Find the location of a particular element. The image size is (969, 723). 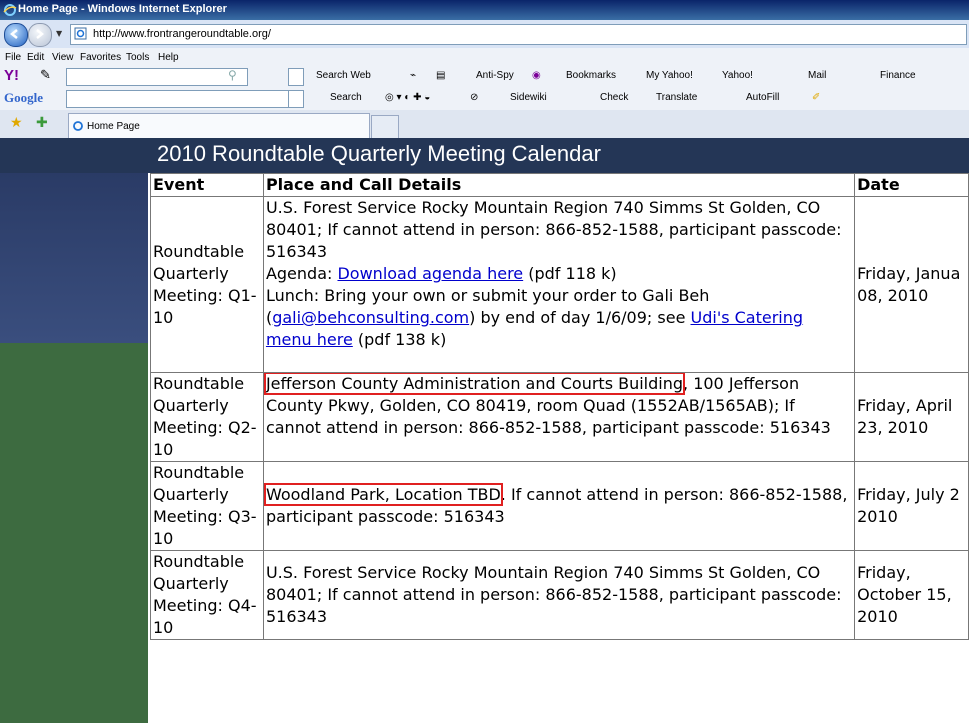

back-arrow-icon is located at coordinates (13, 34).